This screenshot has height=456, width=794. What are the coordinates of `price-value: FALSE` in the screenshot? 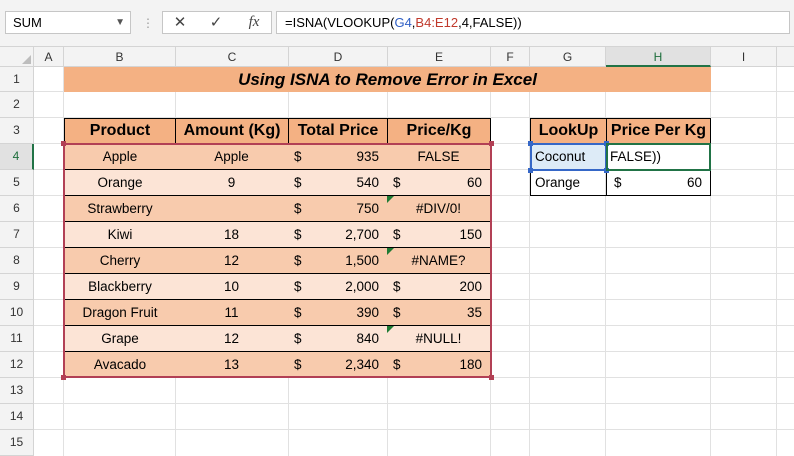 It's located at (438, 156).